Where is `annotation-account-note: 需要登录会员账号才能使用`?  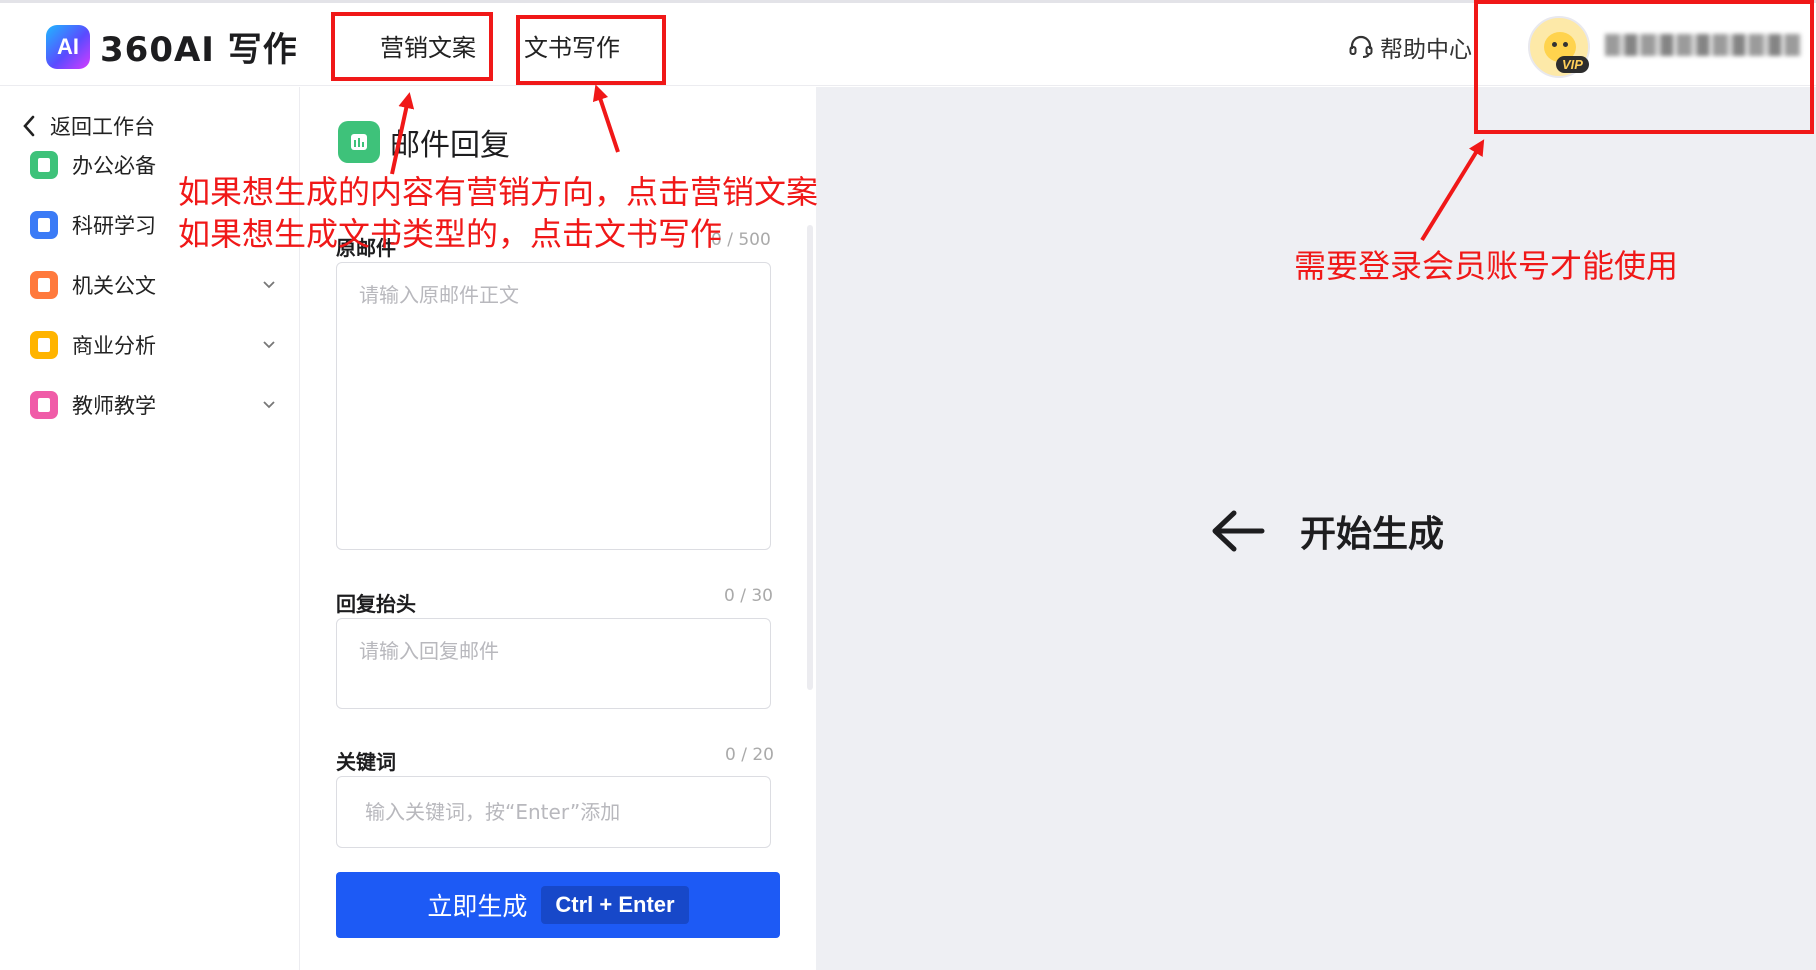
annotation-account-note: 需要登录会员账号才能使用 is located at coordinates (1486, 266).